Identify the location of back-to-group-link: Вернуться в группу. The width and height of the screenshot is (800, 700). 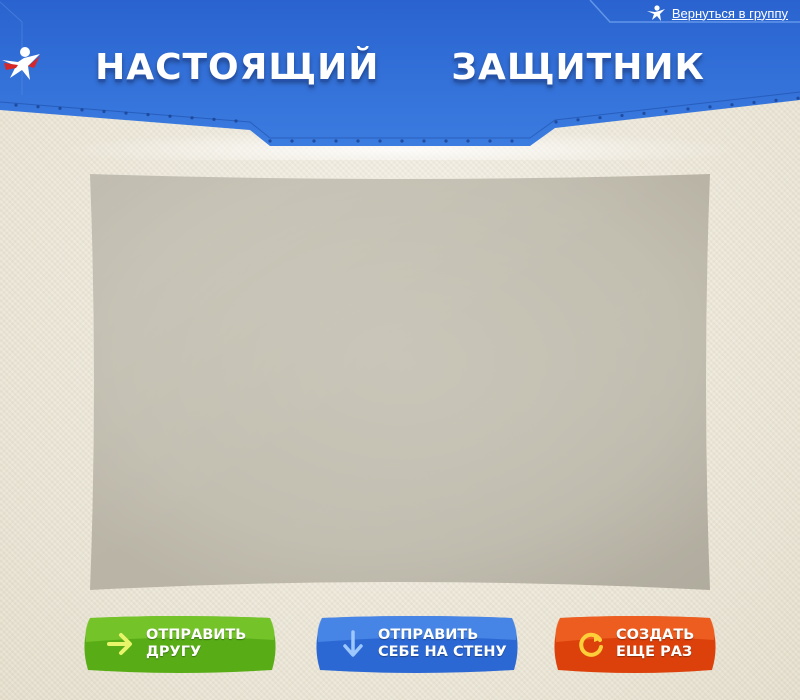
(717, 13).